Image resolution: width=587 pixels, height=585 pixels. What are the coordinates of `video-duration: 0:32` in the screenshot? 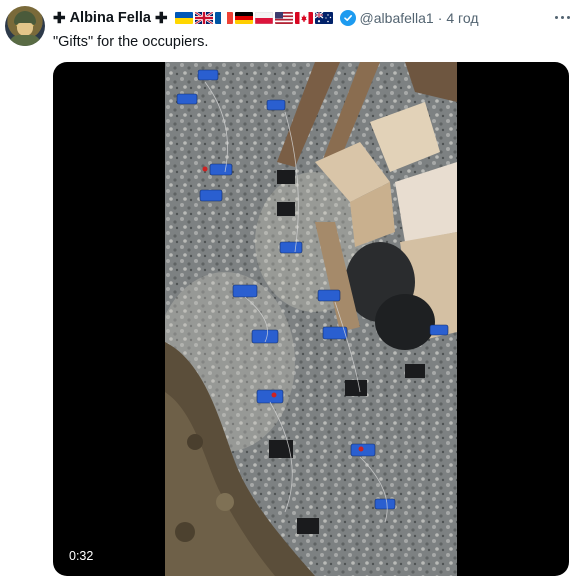 It's located at (81, 556).